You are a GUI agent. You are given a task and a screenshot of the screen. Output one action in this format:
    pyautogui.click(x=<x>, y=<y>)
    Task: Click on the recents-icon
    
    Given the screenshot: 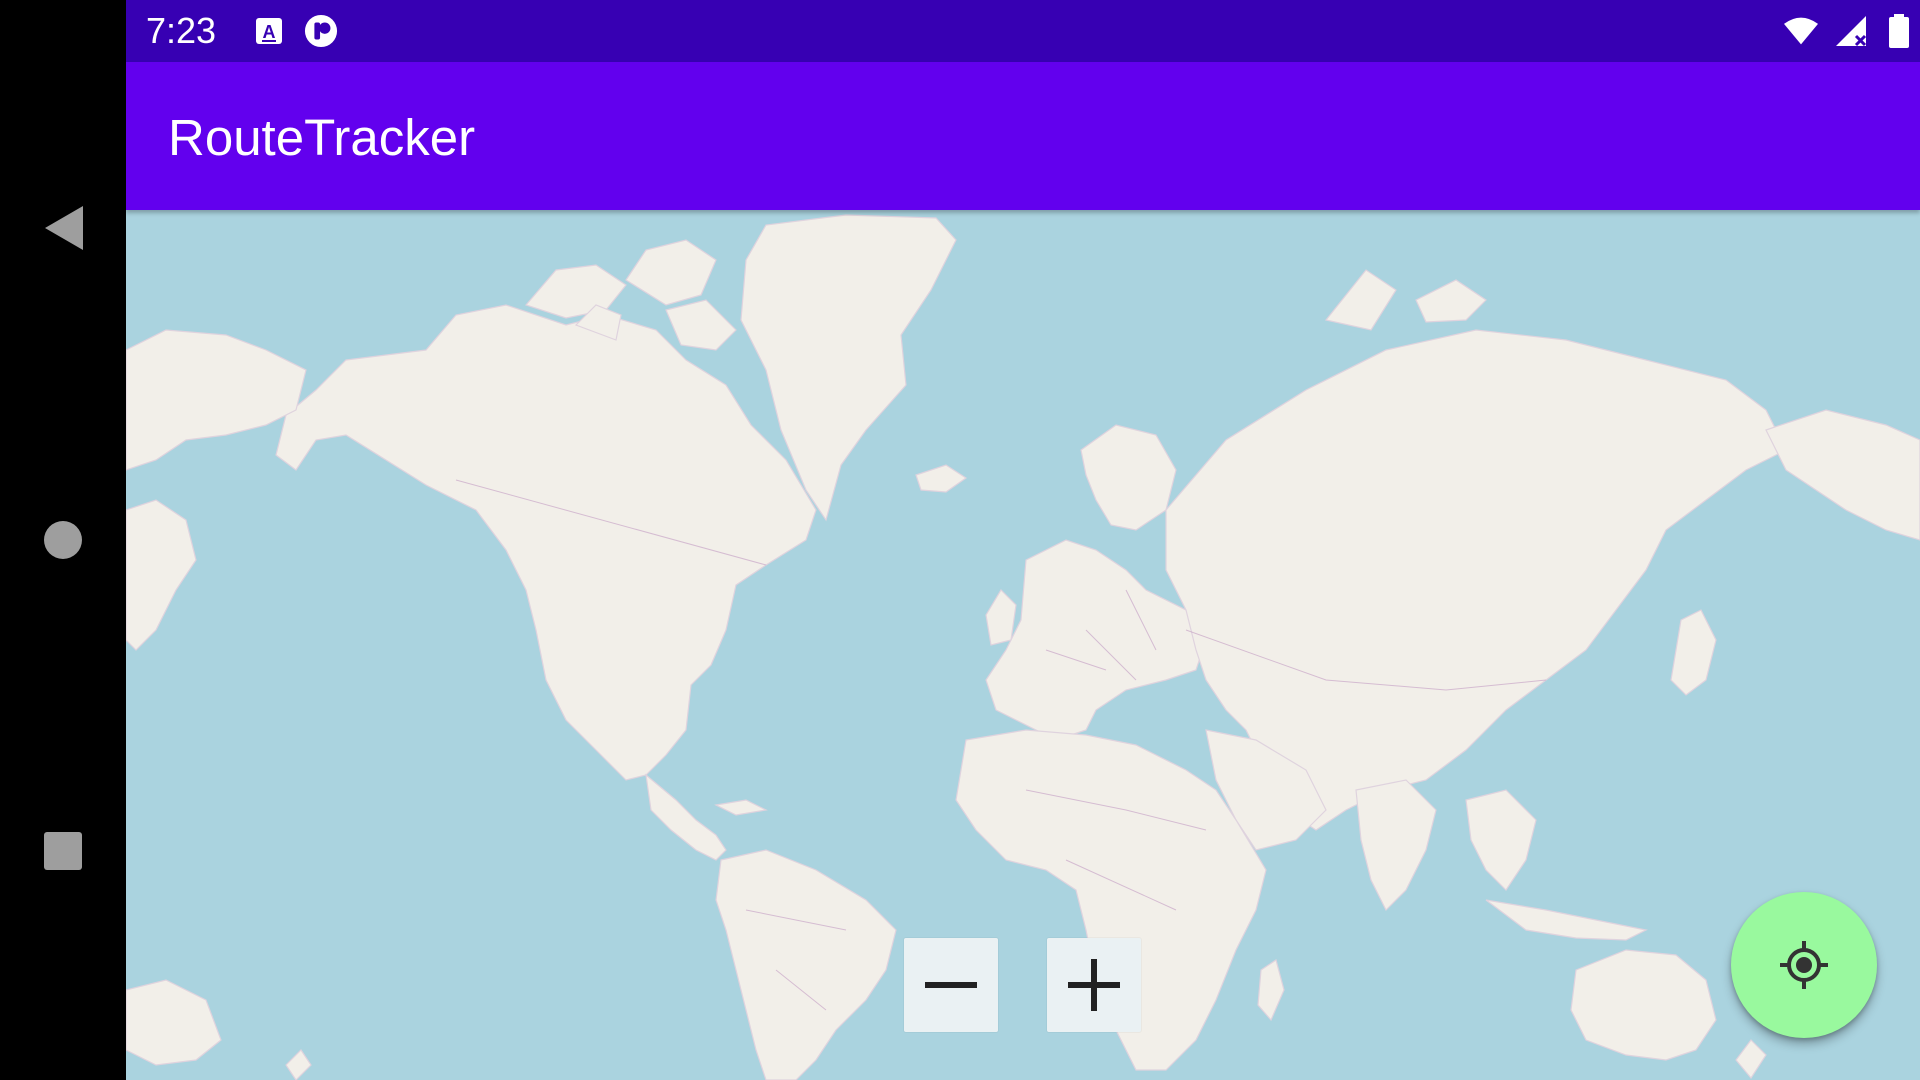 What is the action you would take?
    pyautogui.click(x=63, y=851)
    